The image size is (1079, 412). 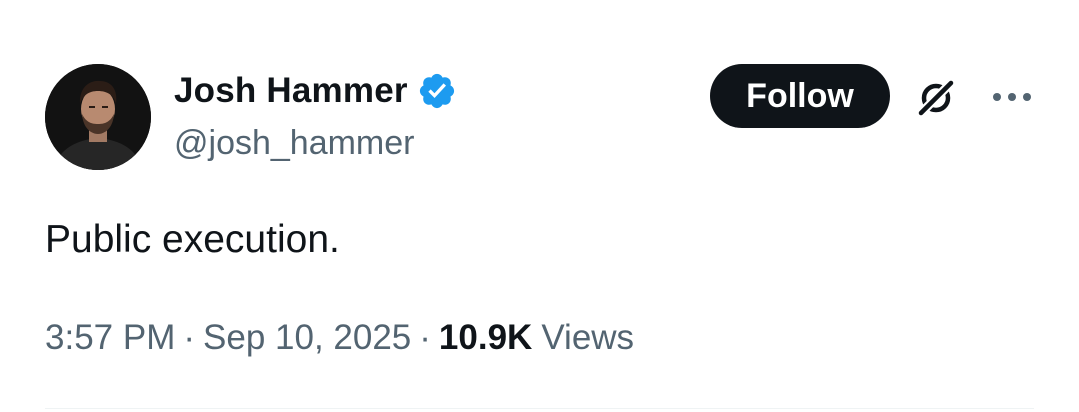 What do you see at coordinates (936, 98) in the screenshot?
I see `grok-icon` at bounding box center [936, 98].